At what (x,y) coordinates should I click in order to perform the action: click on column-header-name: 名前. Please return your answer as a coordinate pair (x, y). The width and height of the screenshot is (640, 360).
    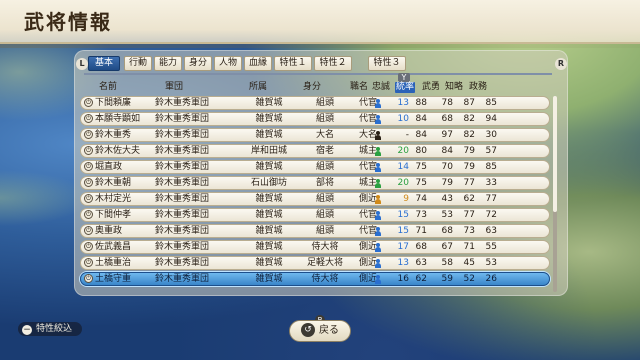
    Looking at the image, I should click on (108, 87).